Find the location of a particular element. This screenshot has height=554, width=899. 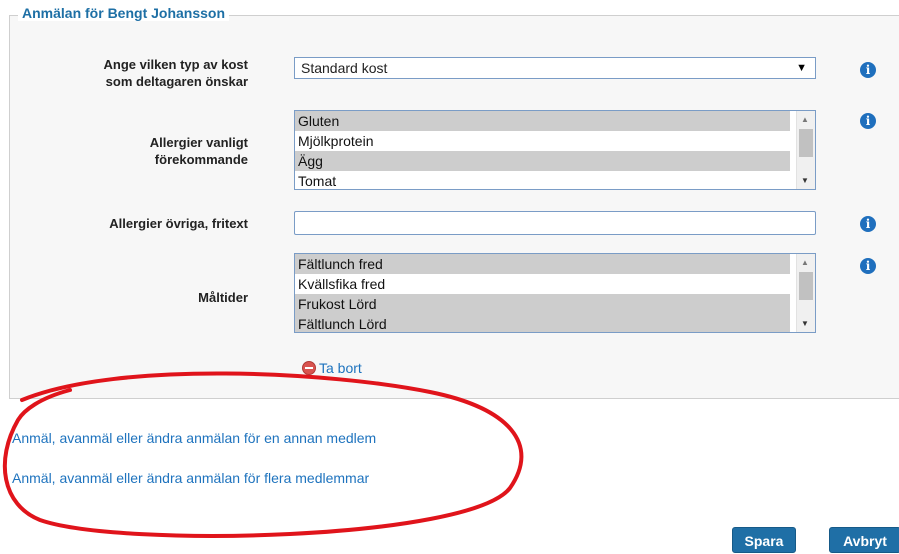

cancel-button: Avbryt is located at coordinates (864, 540).